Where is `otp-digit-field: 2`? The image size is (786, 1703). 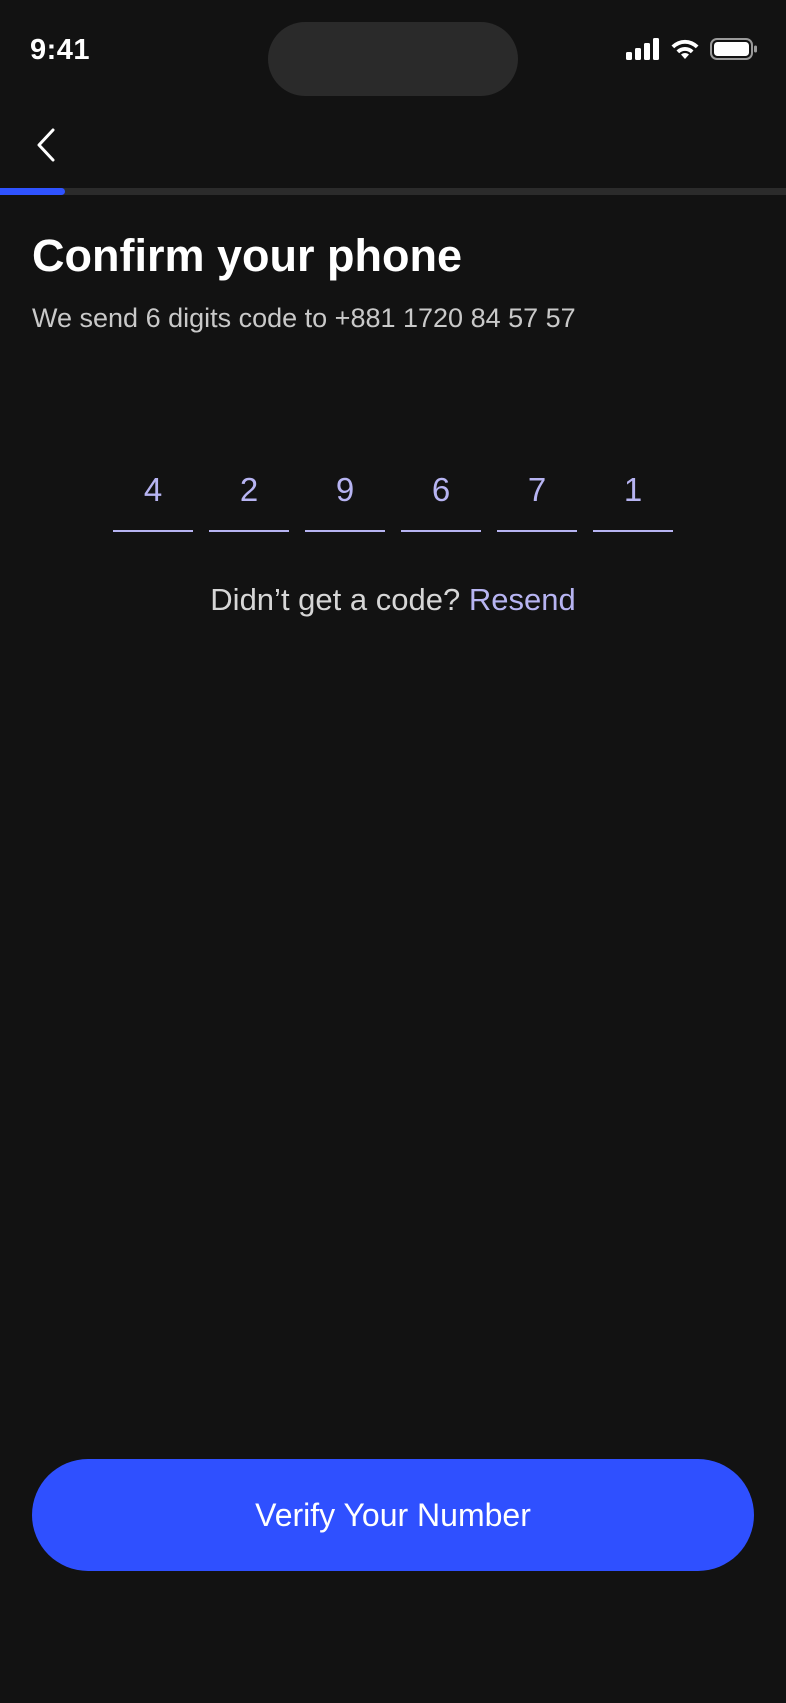
otp-digit-field: 2 is located at coordinates (249, 497).